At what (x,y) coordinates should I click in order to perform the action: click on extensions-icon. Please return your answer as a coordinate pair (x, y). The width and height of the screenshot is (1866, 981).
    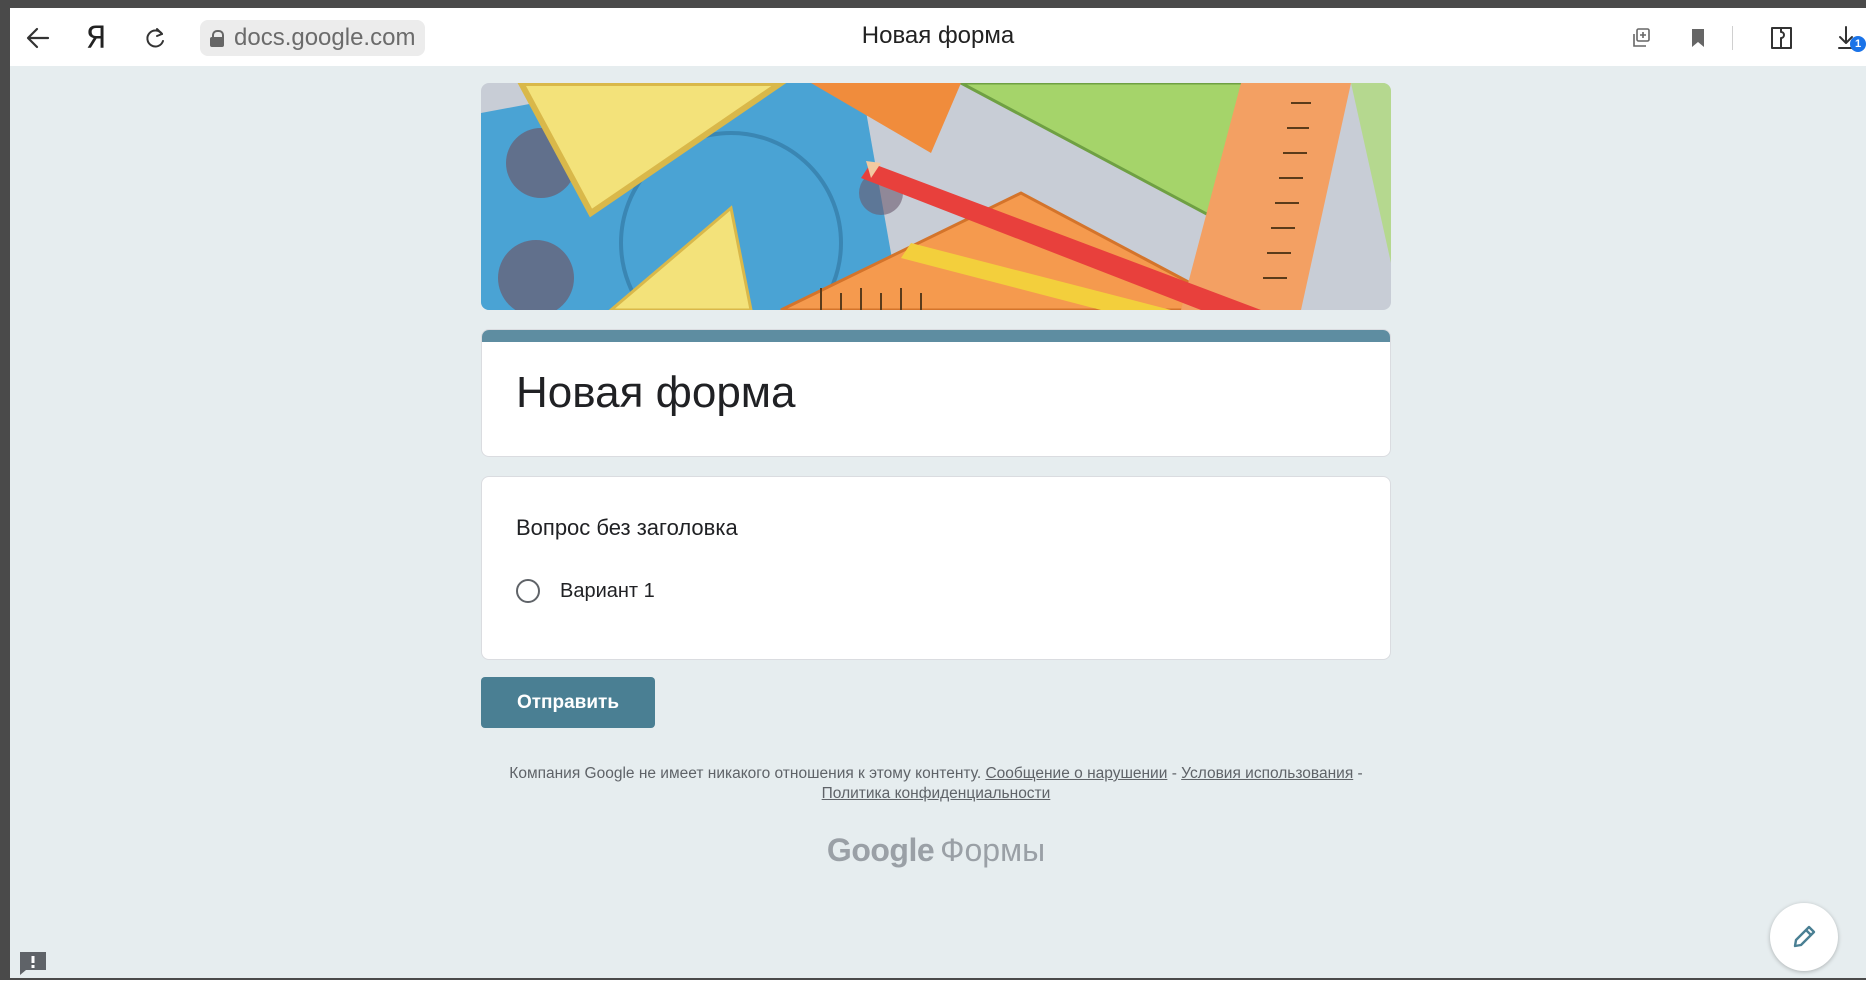
    Looking at the image, I should click on (1782, 38).